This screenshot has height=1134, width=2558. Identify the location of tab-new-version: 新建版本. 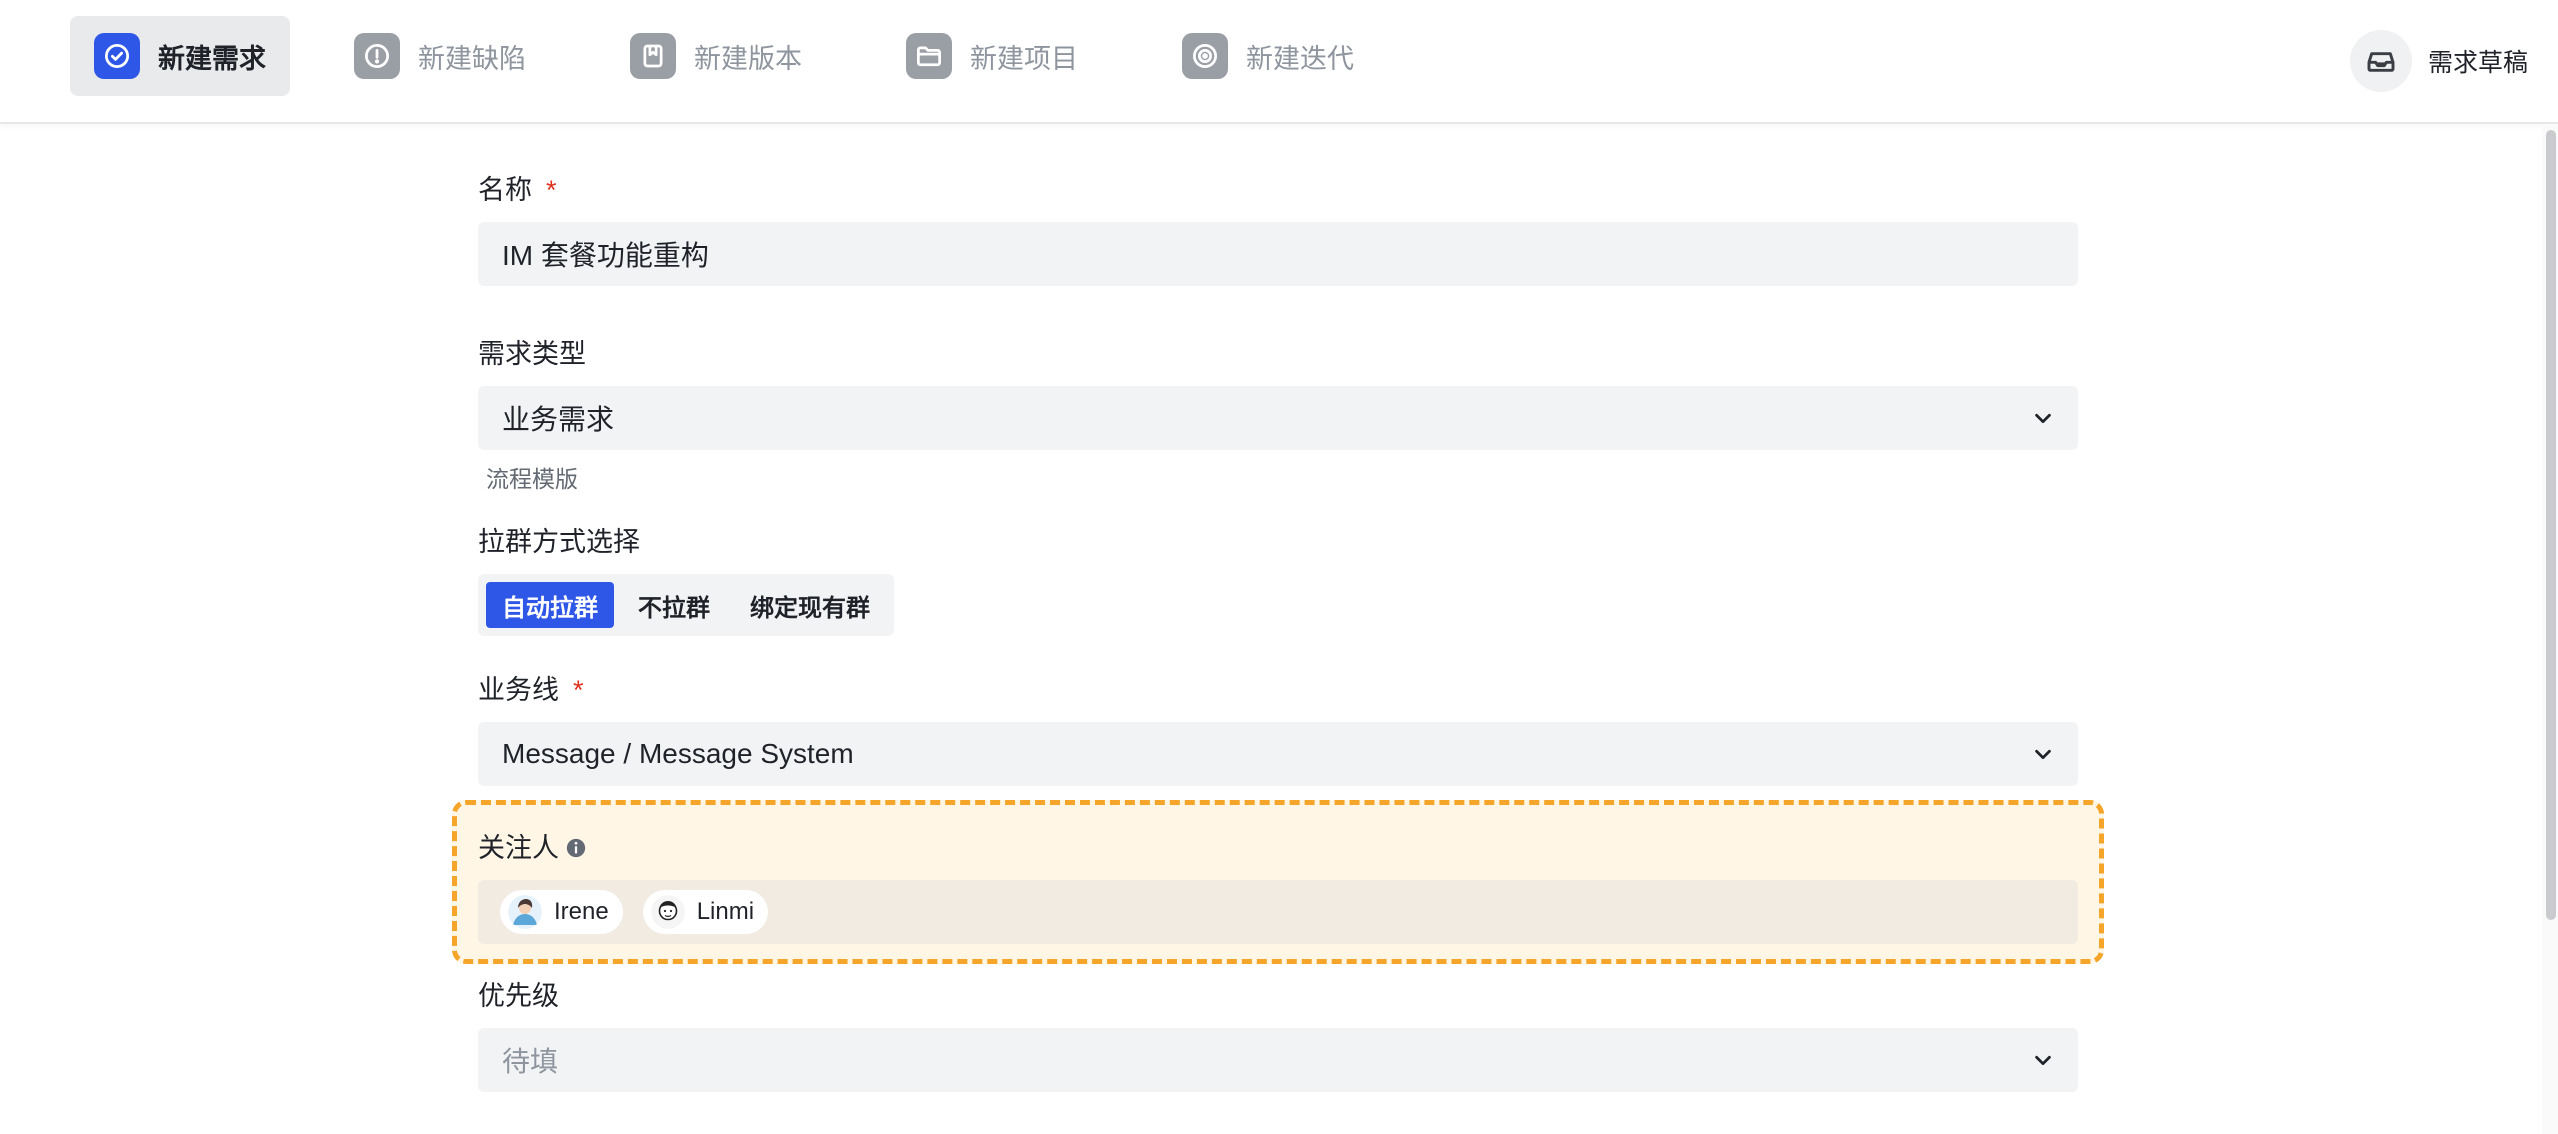
(716, 56).